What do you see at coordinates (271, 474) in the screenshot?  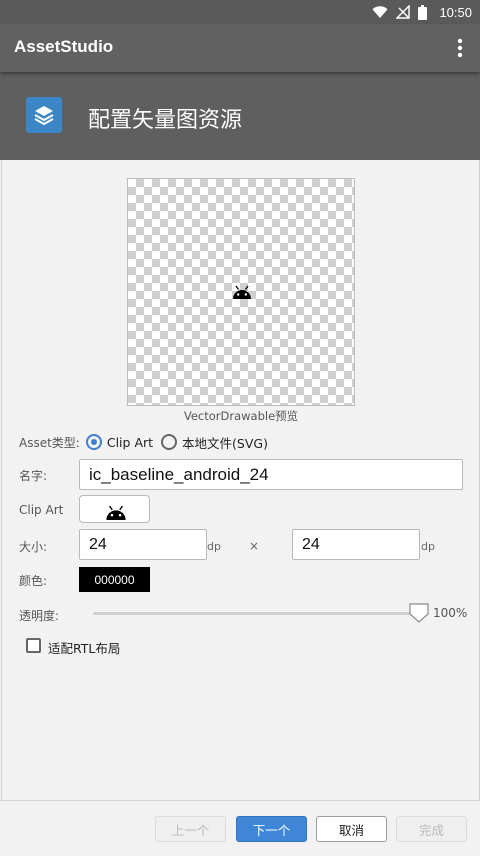 I see `name-input: ic_baseline_android_24` at bounding box center [271, 474].